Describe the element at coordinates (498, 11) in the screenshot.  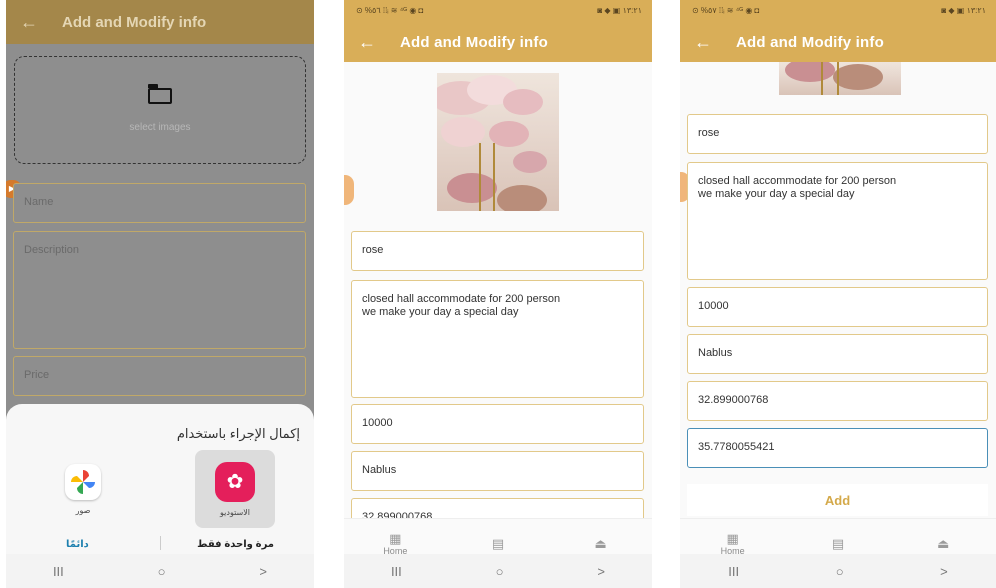
I see `status-bar: ⊙ %٥٦ ⁞⁞ᵢ ≋ ⁴ᴳ ◉ ◘ ◙ ◆ ▣ ١٣:٢١` at that location.